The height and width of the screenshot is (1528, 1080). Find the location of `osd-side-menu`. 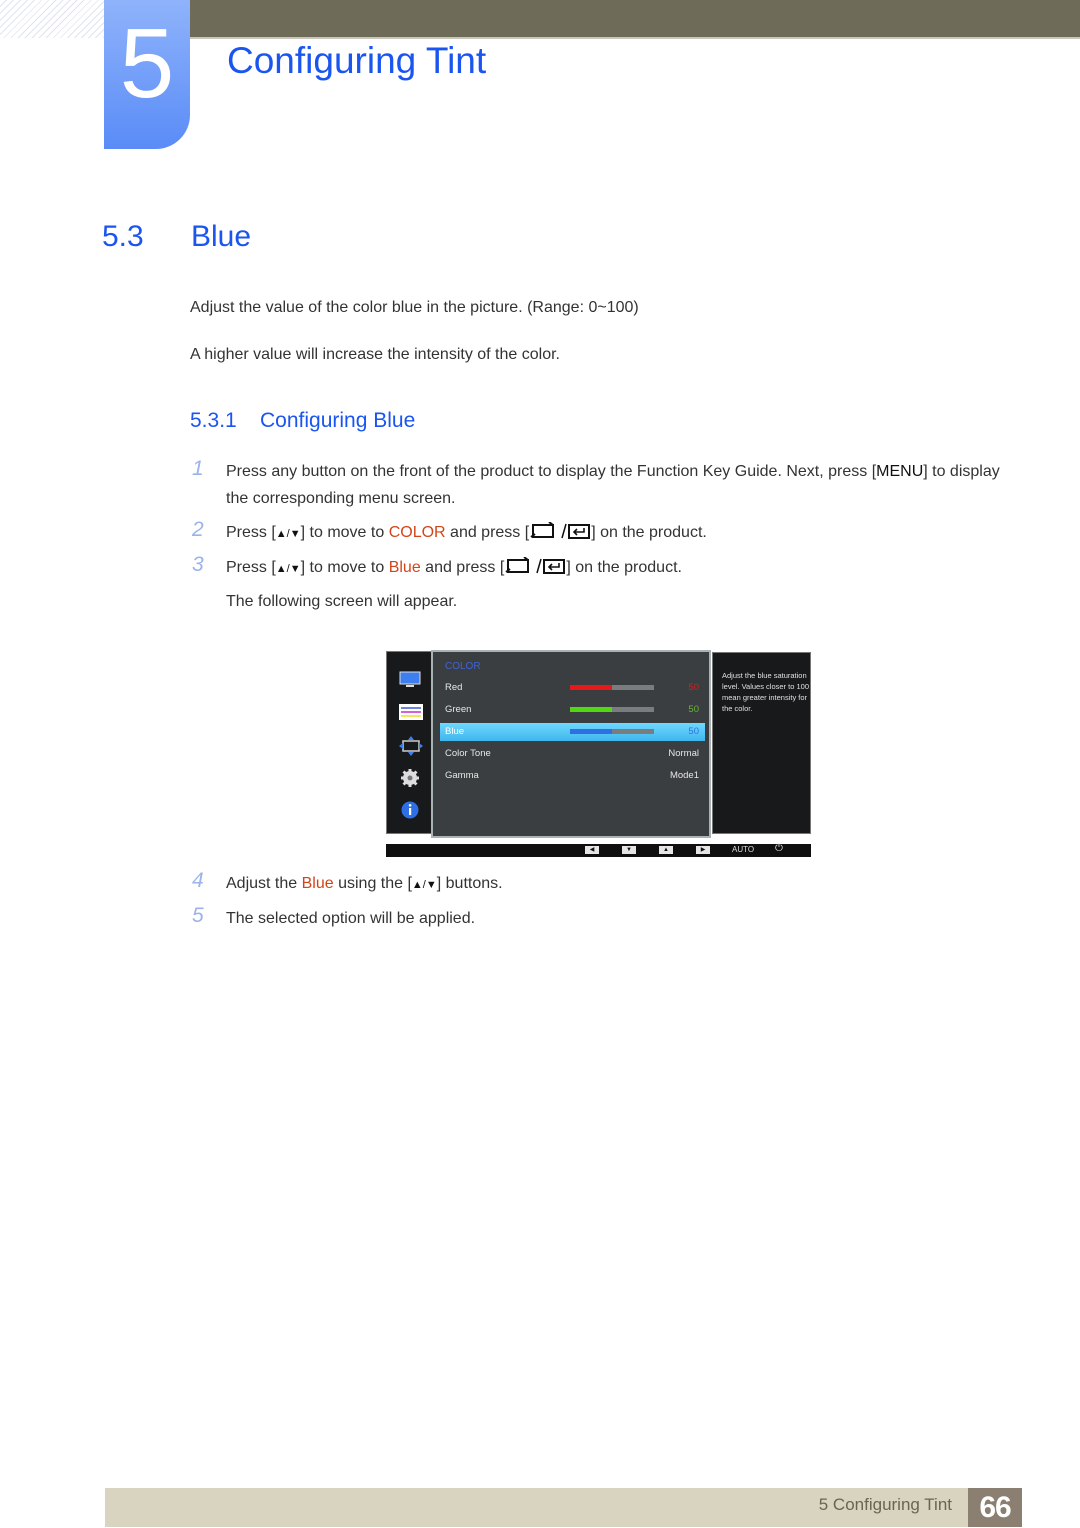

osd-side-menu is located at coordinates (409, 742).